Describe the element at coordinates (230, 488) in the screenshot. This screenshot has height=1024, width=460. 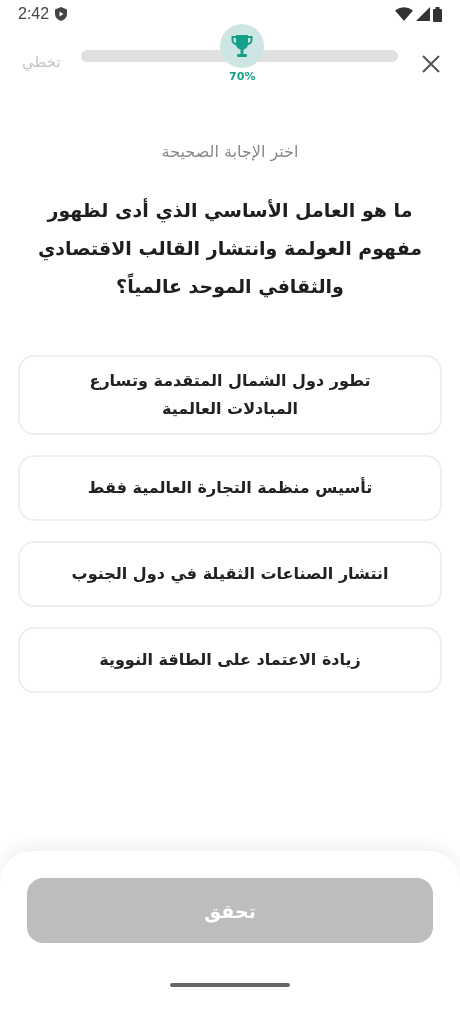
I see `answer-option: تأسيس منظمة التجارة العالمية فقط` at that location.